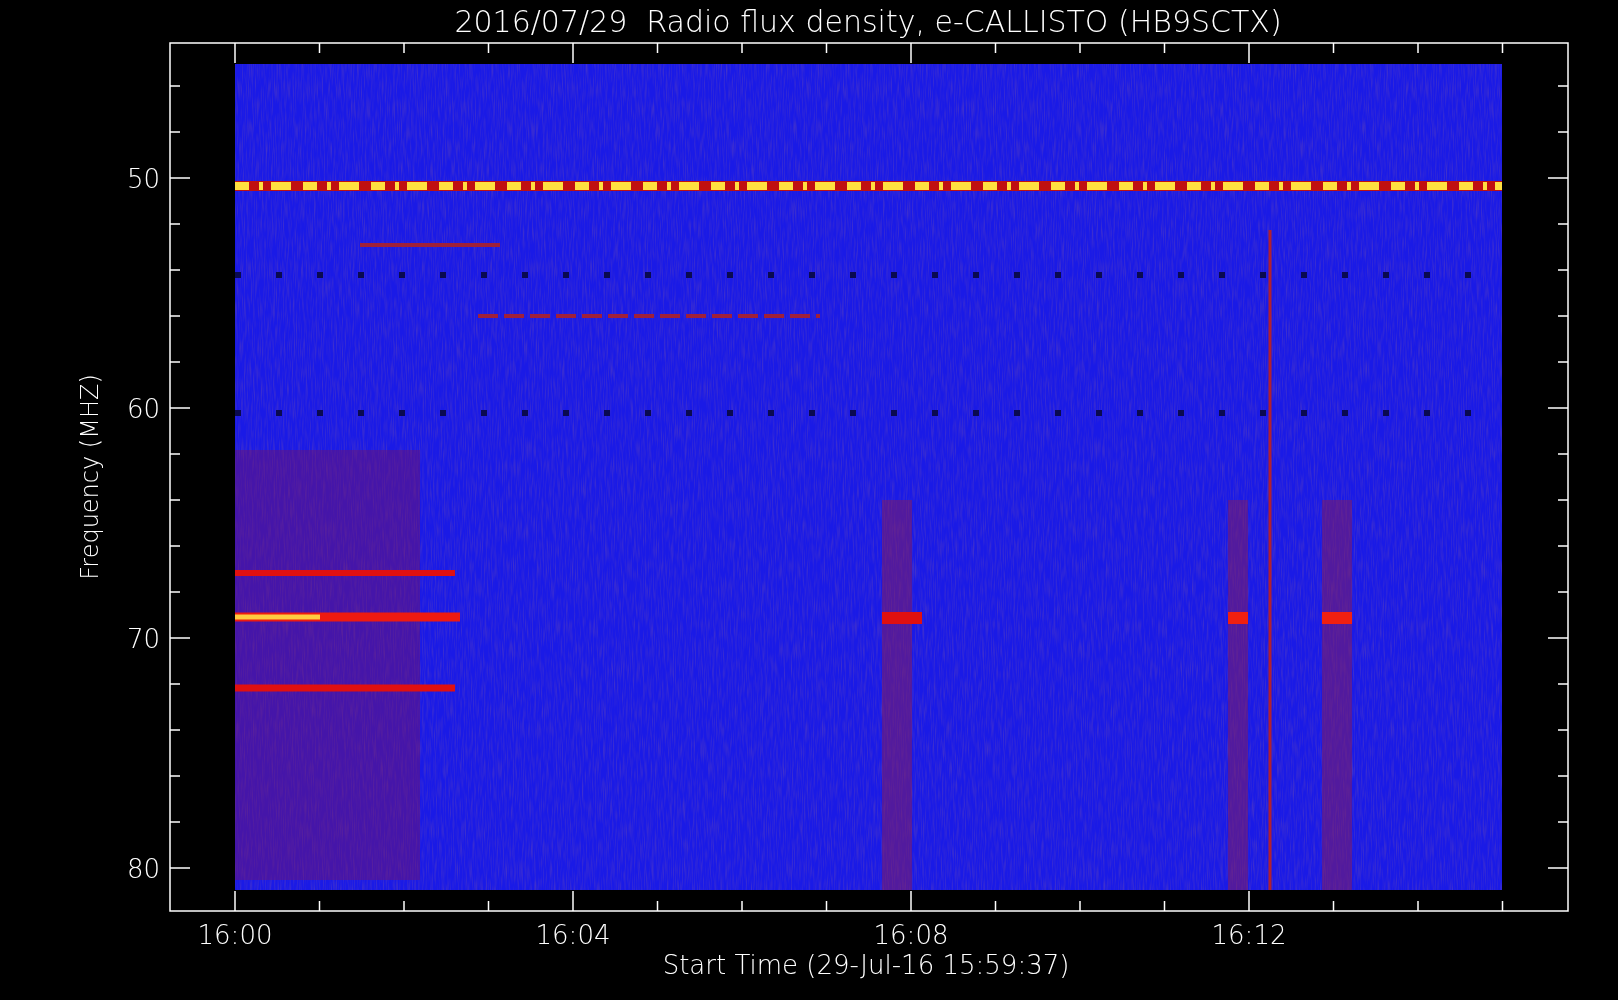  Describe the element at coordinates (90, 477) in the screenshot. I see `y-axis-label: Frequency (MHZ)` at that location.